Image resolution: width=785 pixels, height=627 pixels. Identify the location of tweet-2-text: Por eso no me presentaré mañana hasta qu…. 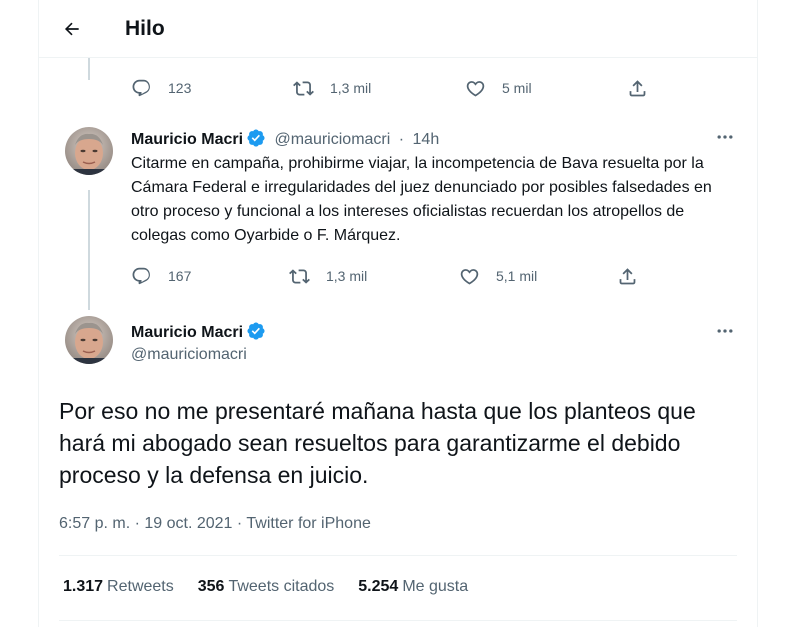
(377, 443).